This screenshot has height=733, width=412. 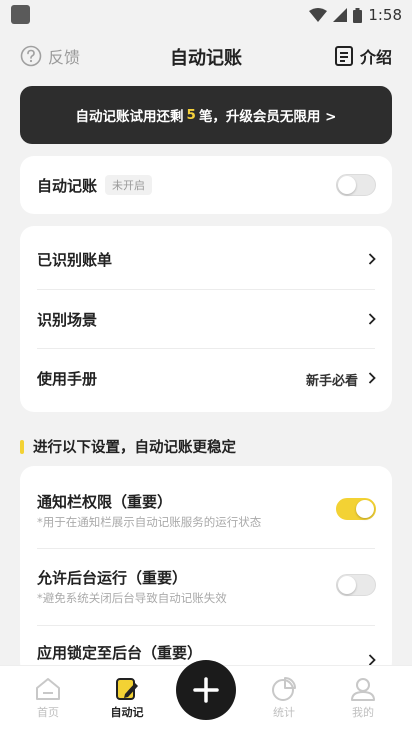 What do you see at coordinates (20, 14) in the screenshot?
I see `notification-icon` at bounding box center [20, 14].